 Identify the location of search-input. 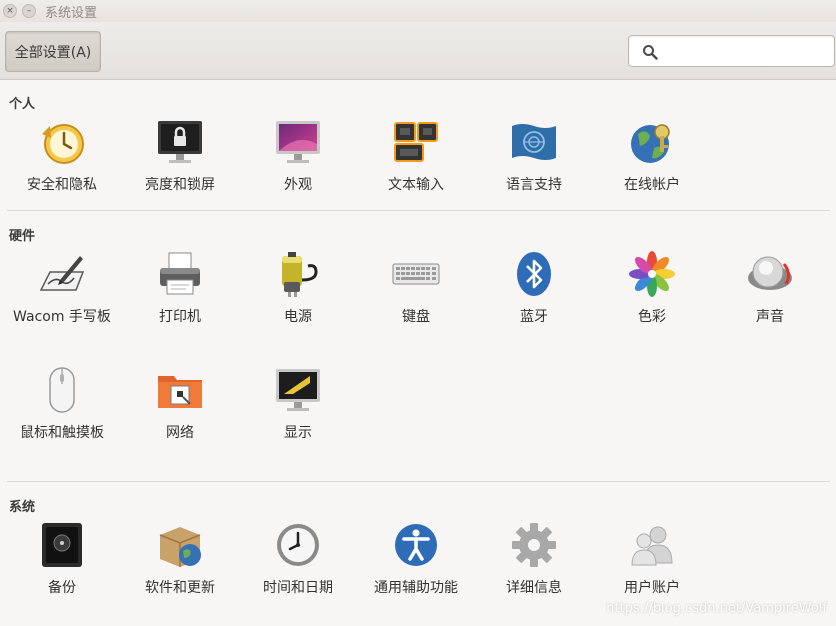
(746, 51).